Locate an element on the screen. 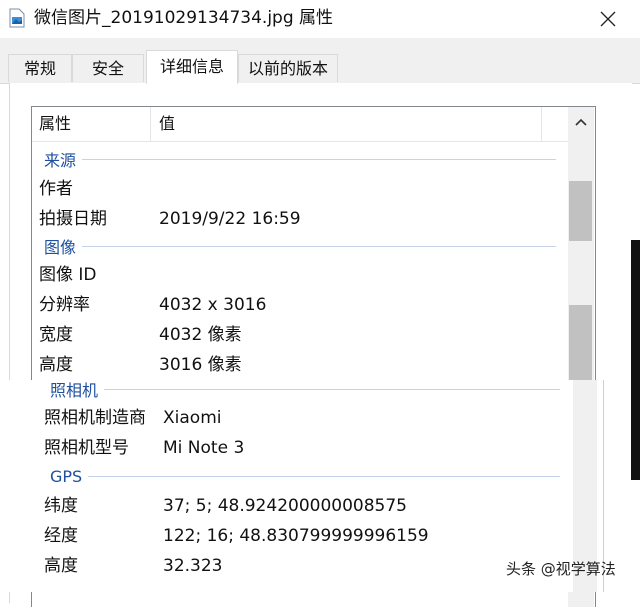 This screenshot has width=640, height=607. group-gps: GPS is located at coordinates (305, 476).